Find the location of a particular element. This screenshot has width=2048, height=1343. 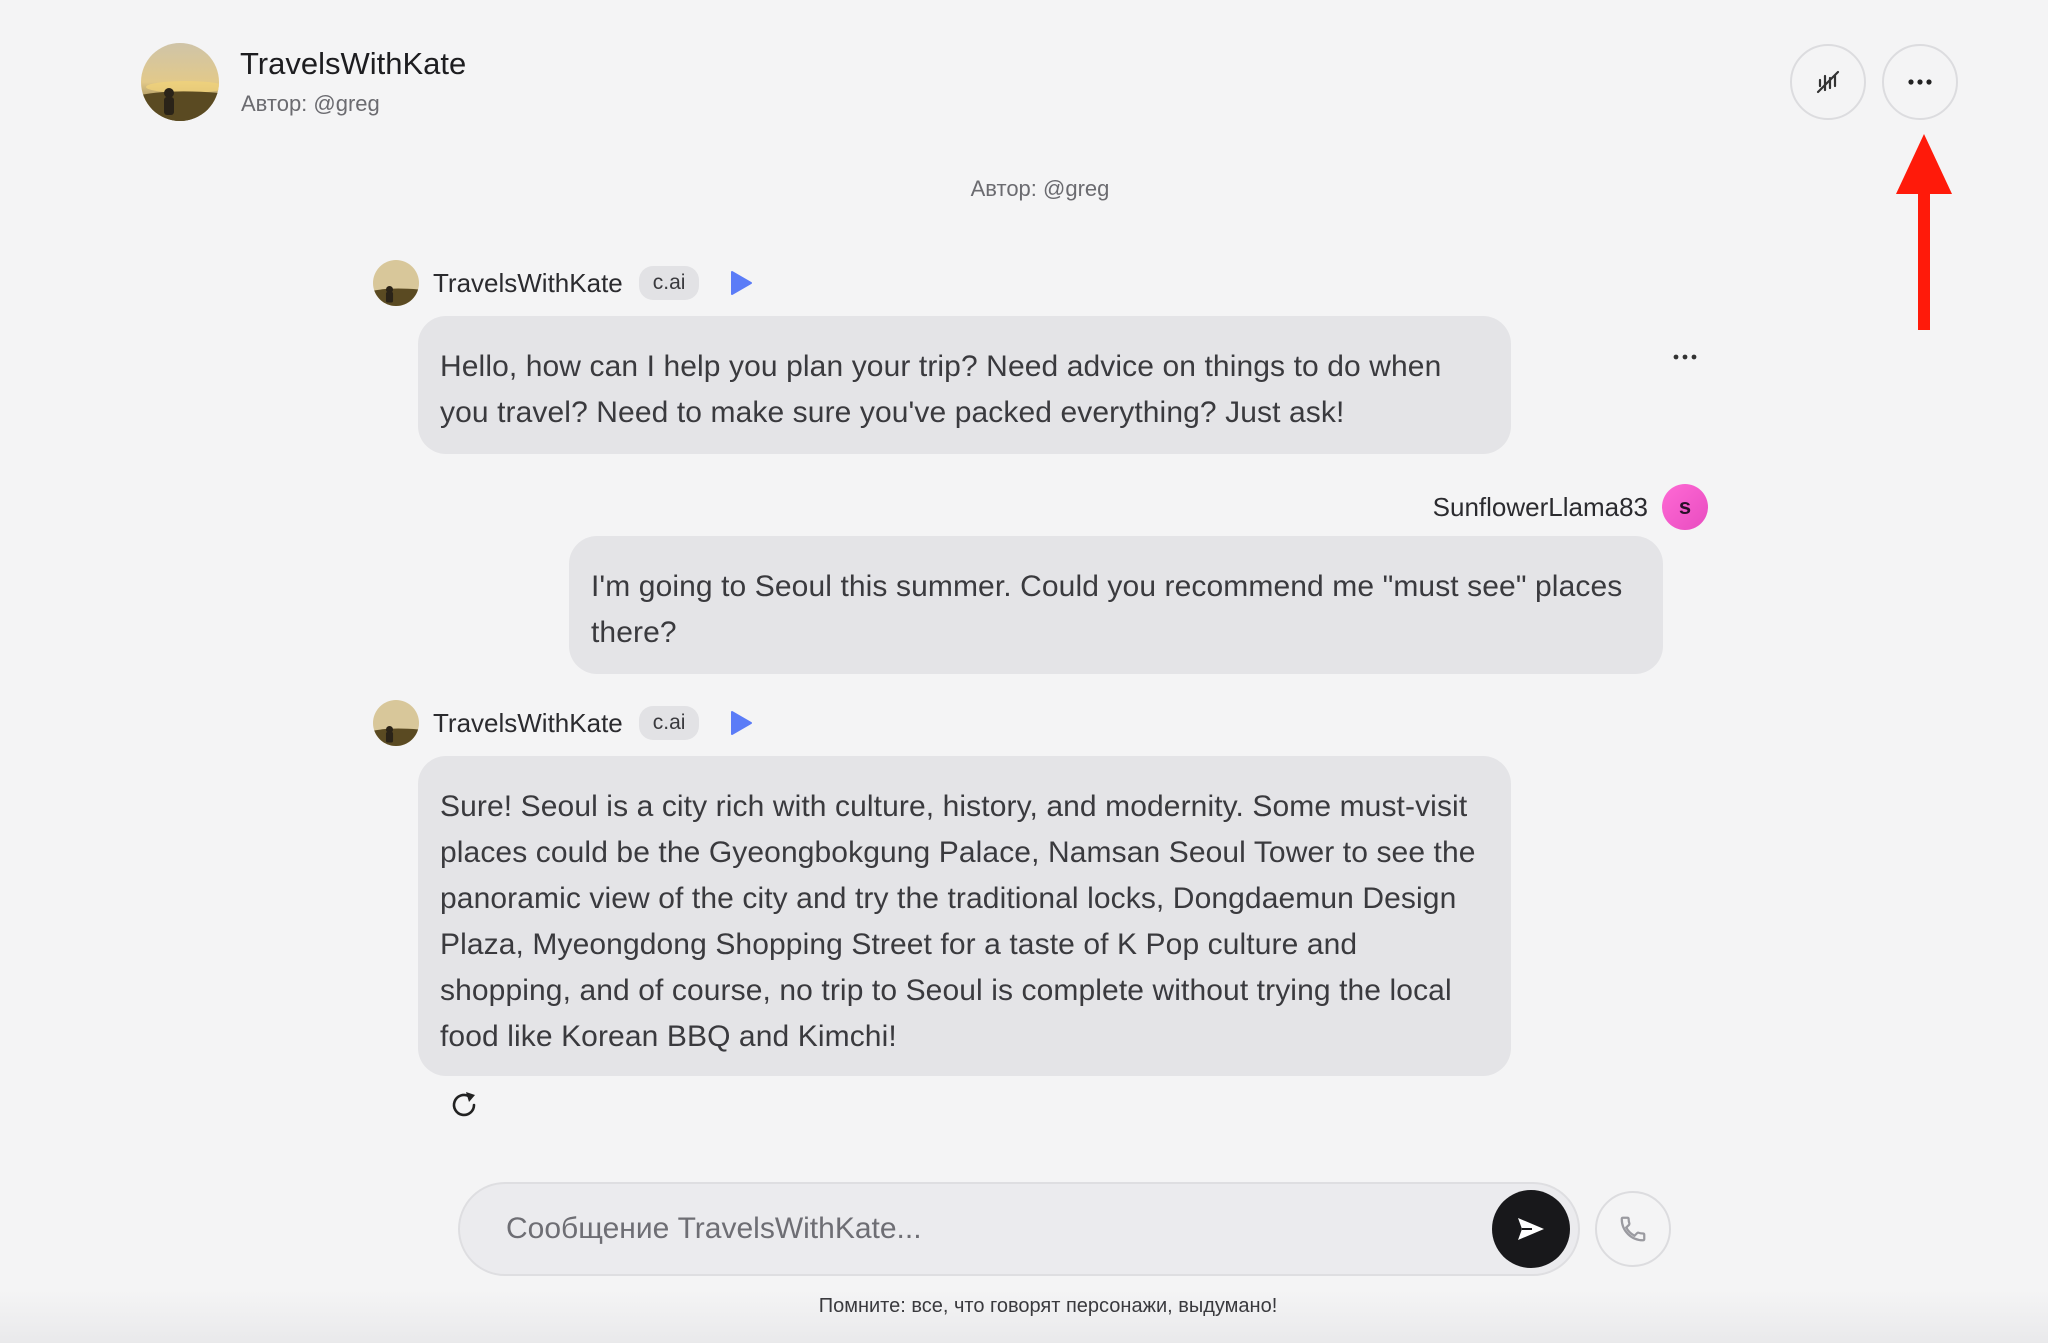

message-composer is located at coordinates (1019, 1229).